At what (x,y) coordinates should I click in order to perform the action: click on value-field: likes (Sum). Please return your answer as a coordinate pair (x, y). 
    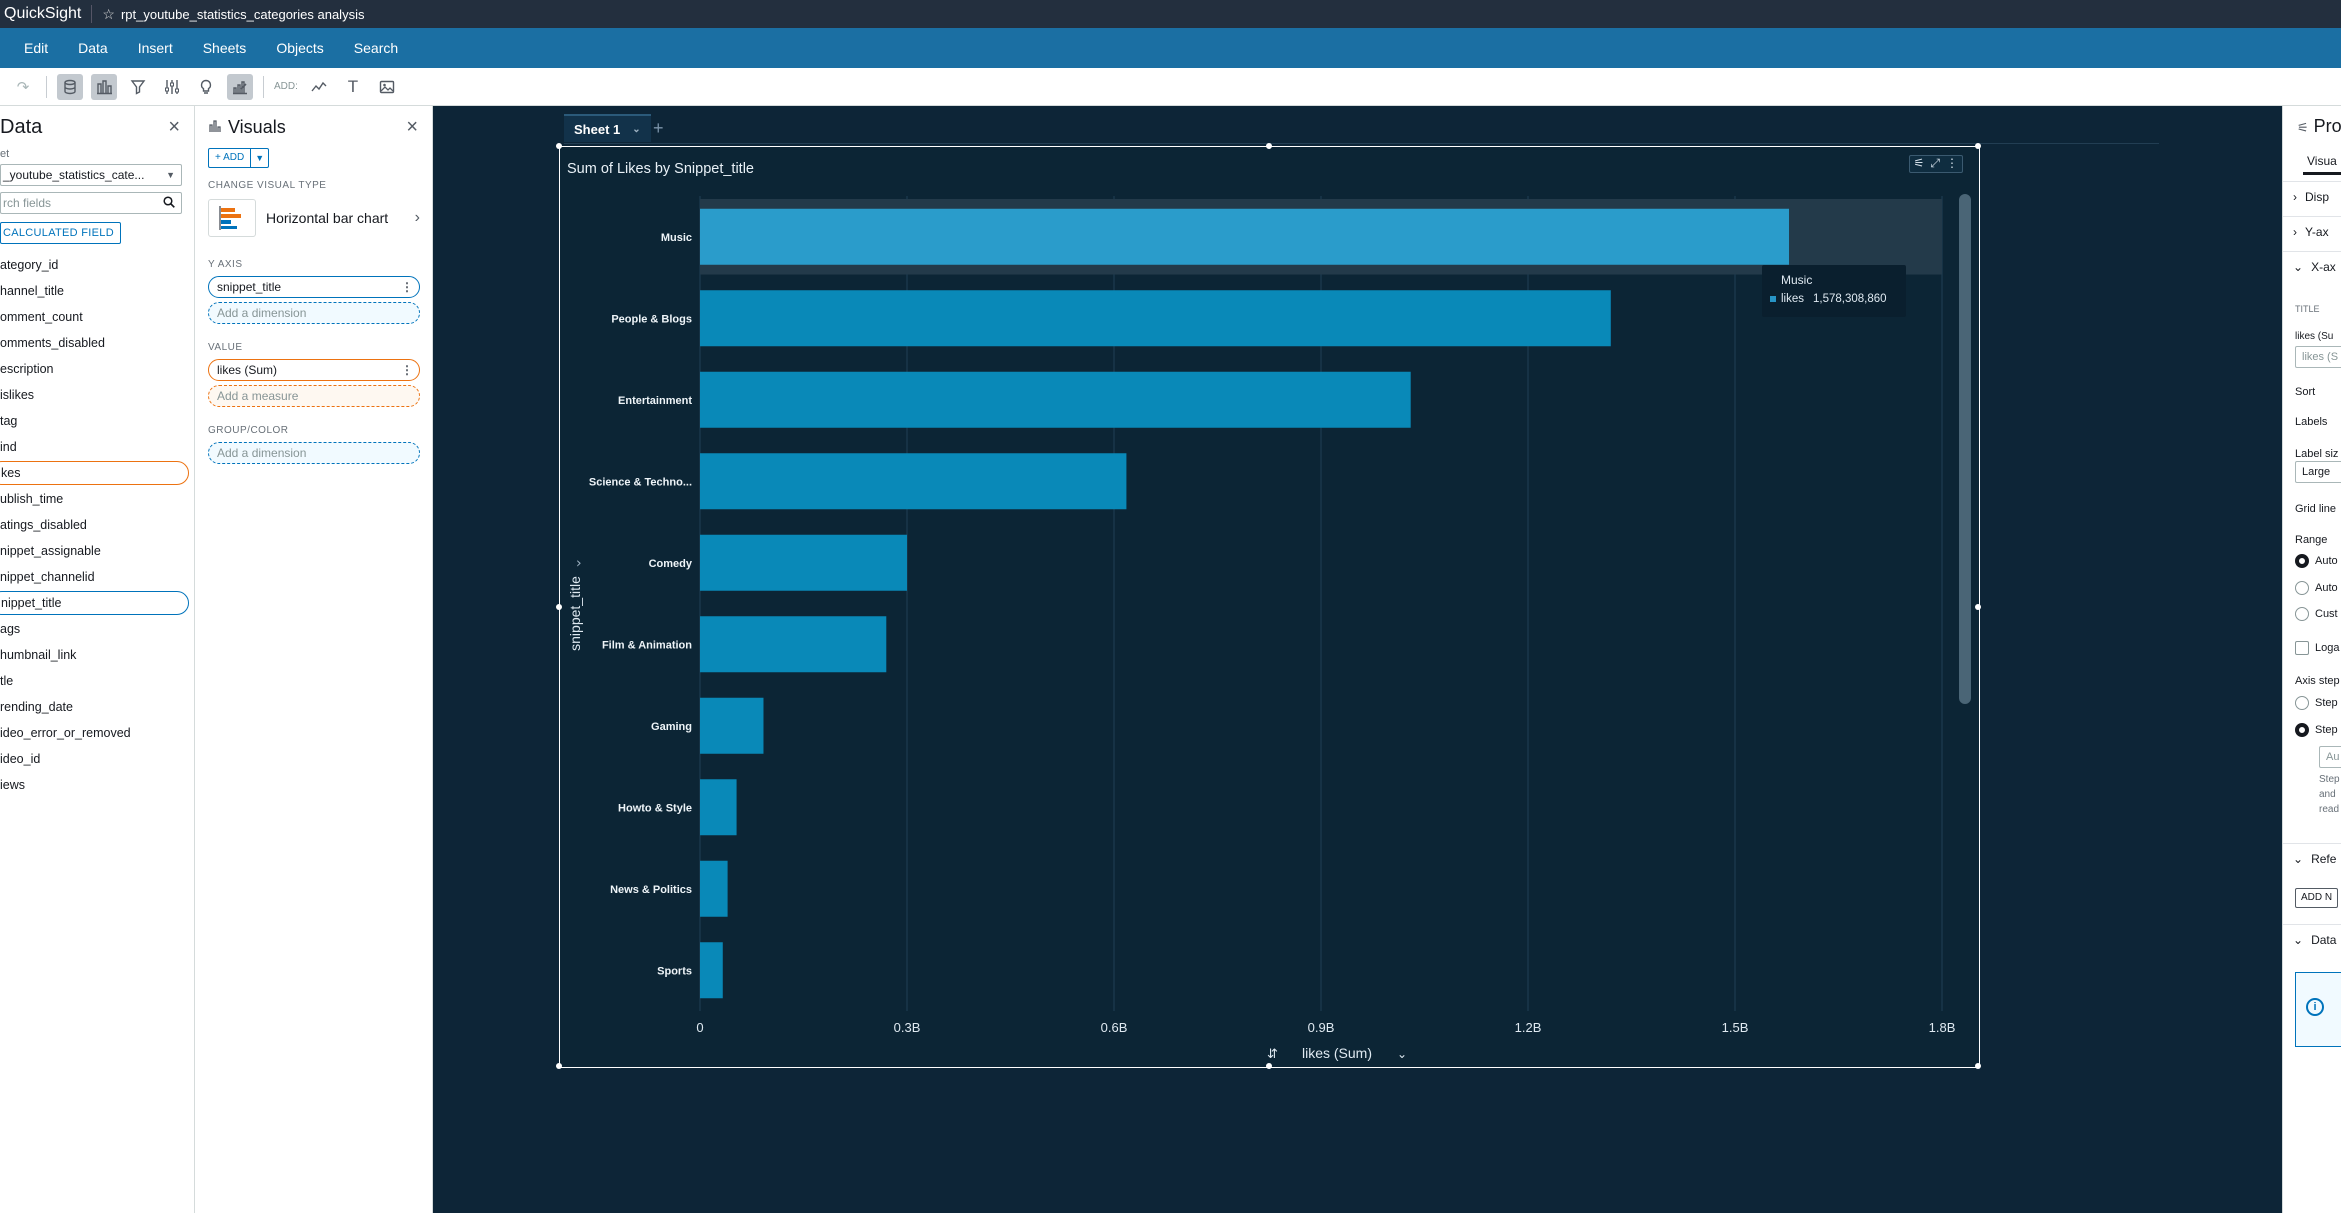
    Looking at the image, I should click on (247, 370).